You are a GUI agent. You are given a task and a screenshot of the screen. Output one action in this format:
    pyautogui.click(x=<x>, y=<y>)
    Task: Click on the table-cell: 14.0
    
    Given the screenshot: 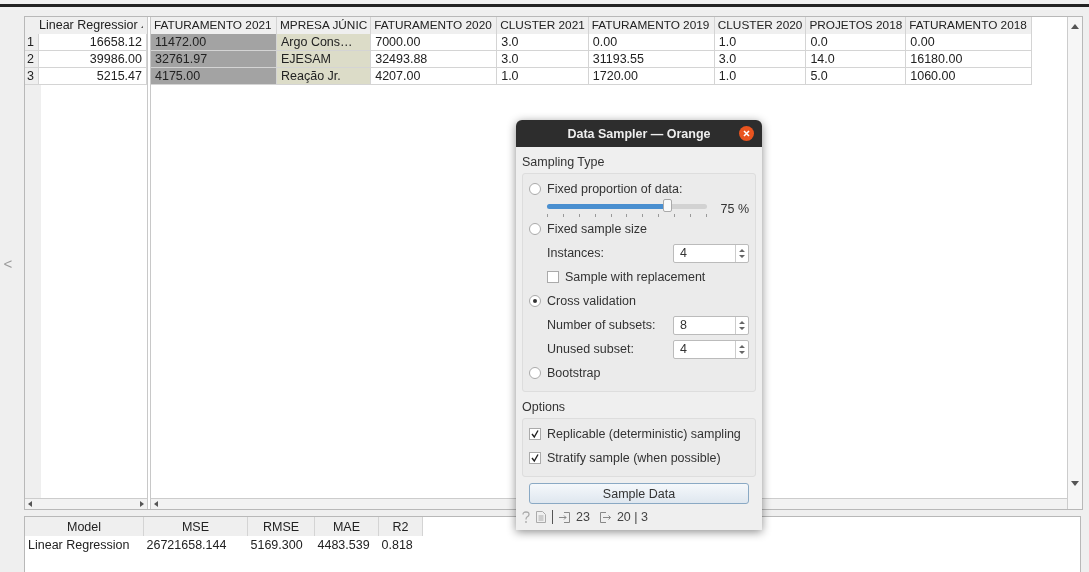 What is the action you would take?
    pyautogui.click(x=856, y=59)
    